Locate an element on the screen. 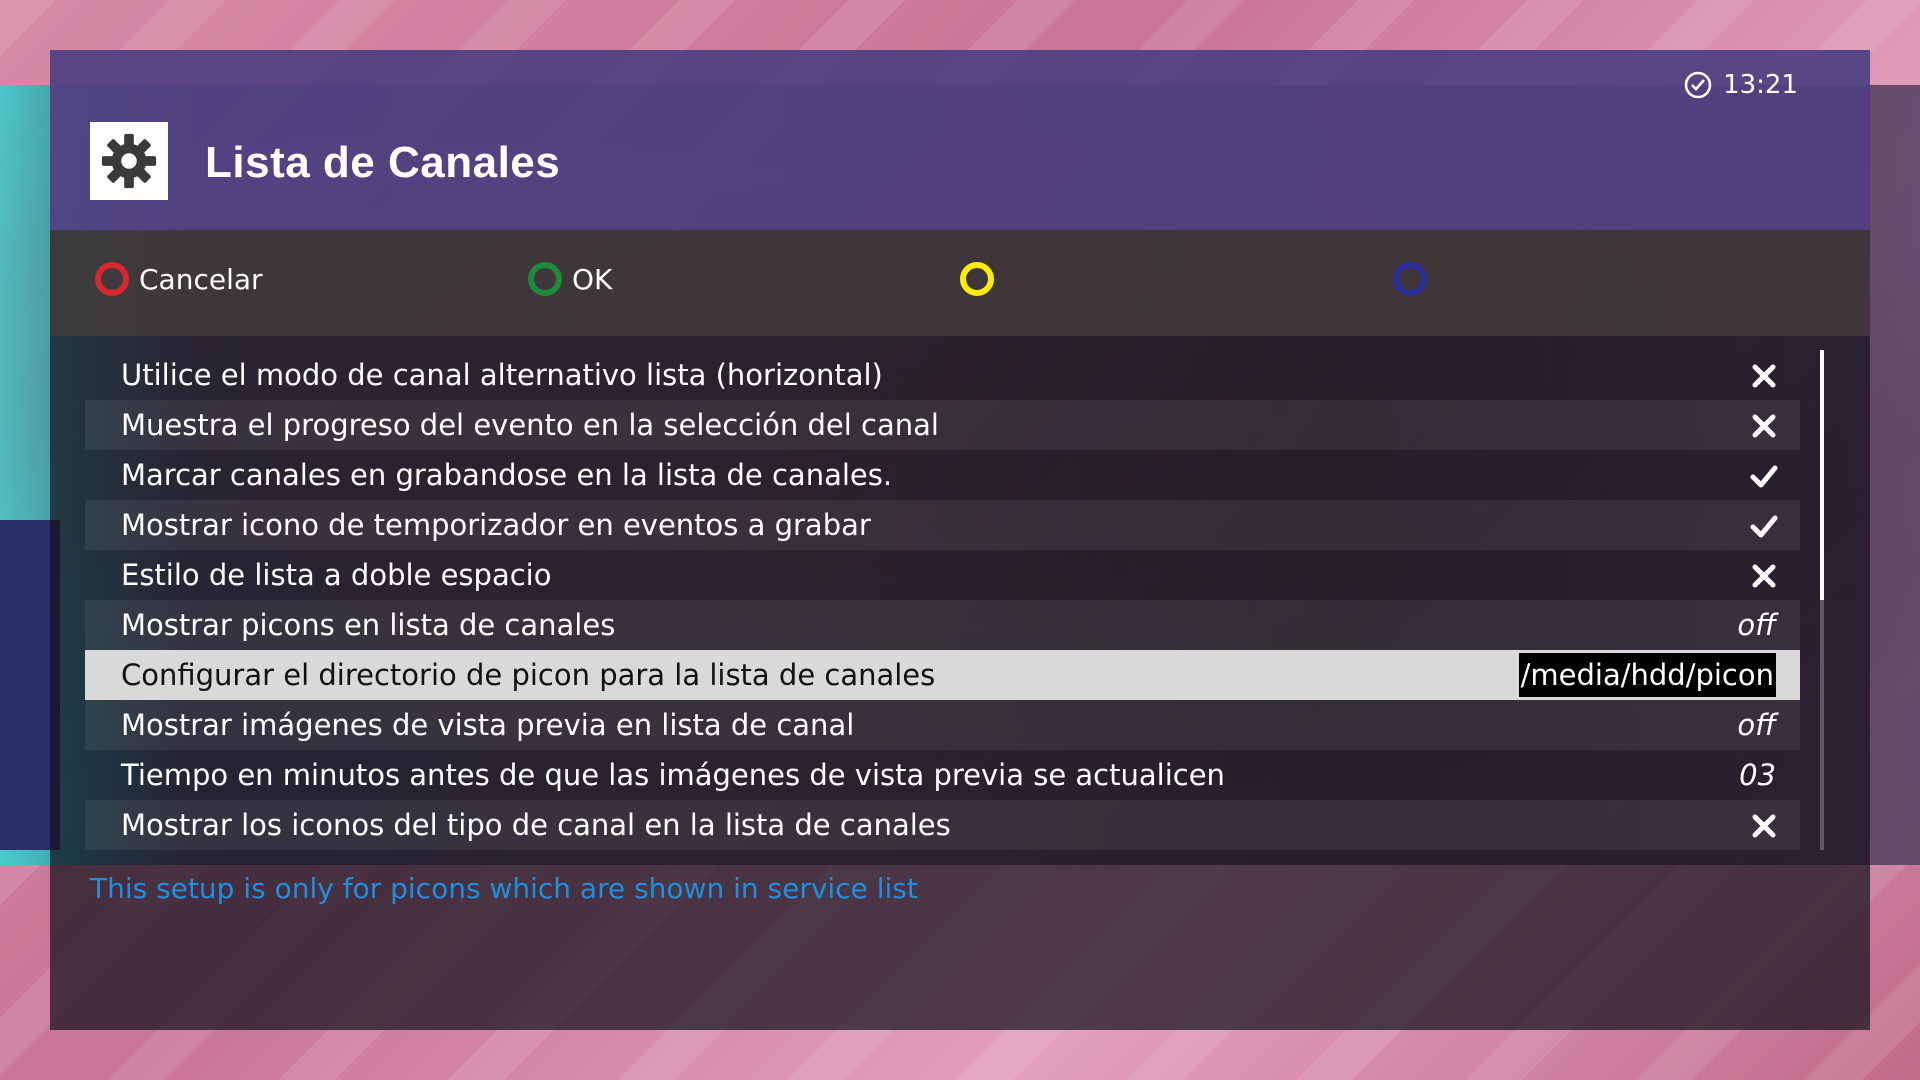 The height and width of the screenshot is (1080, 1920). red-button: Cancelar is located at coordinates (179, 279).